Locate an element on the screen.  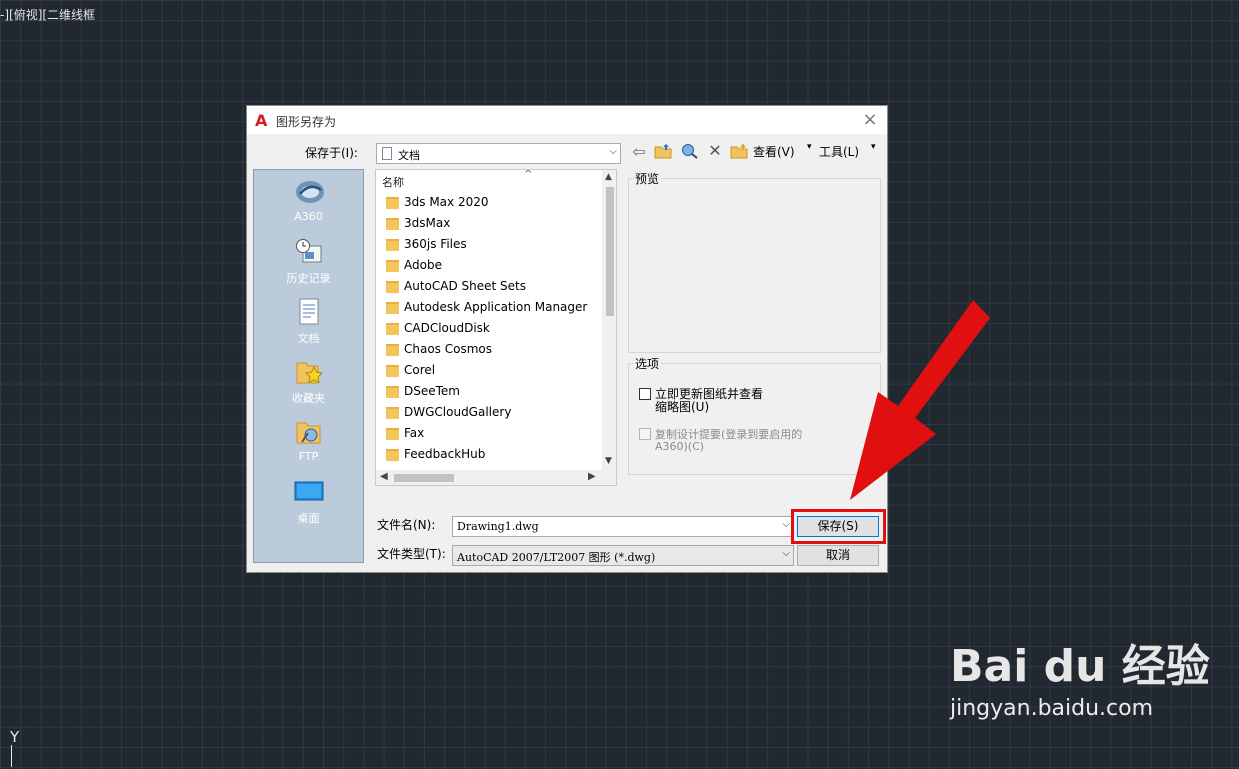
place-a360: A360 is located at coordinates (308, 200).